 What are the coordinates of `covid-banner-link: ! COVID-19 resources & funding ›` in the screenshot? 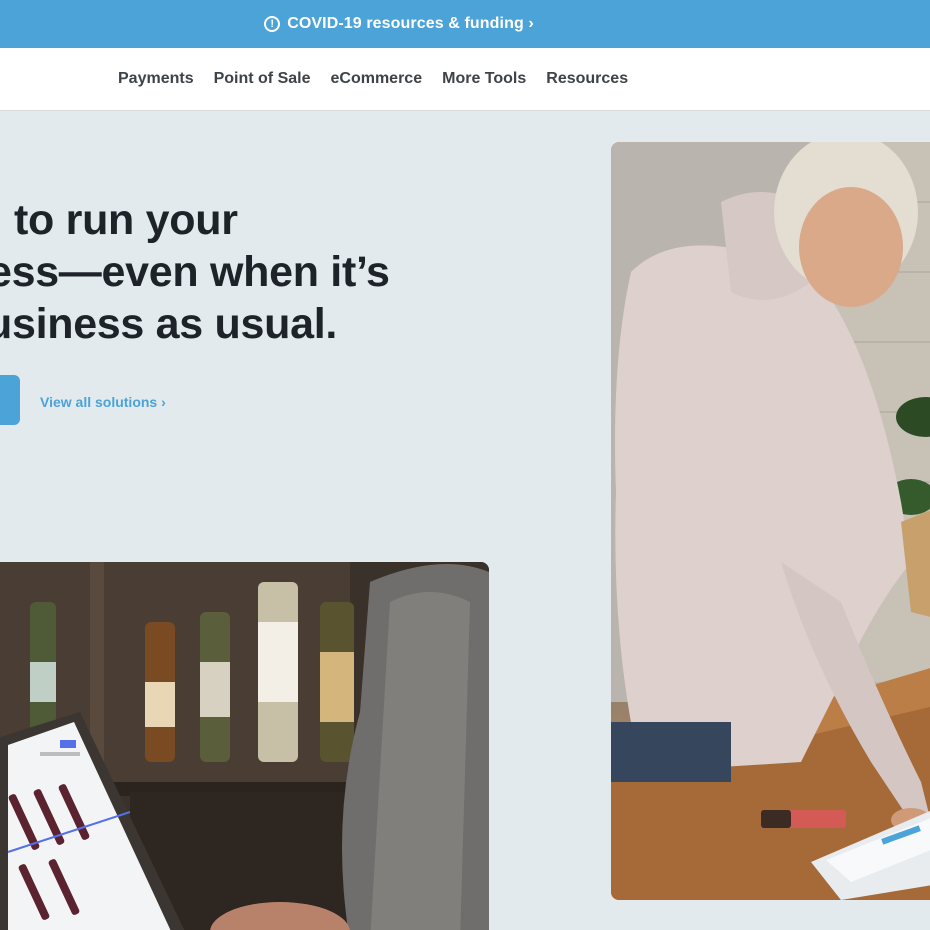 It's located at (399, 24).